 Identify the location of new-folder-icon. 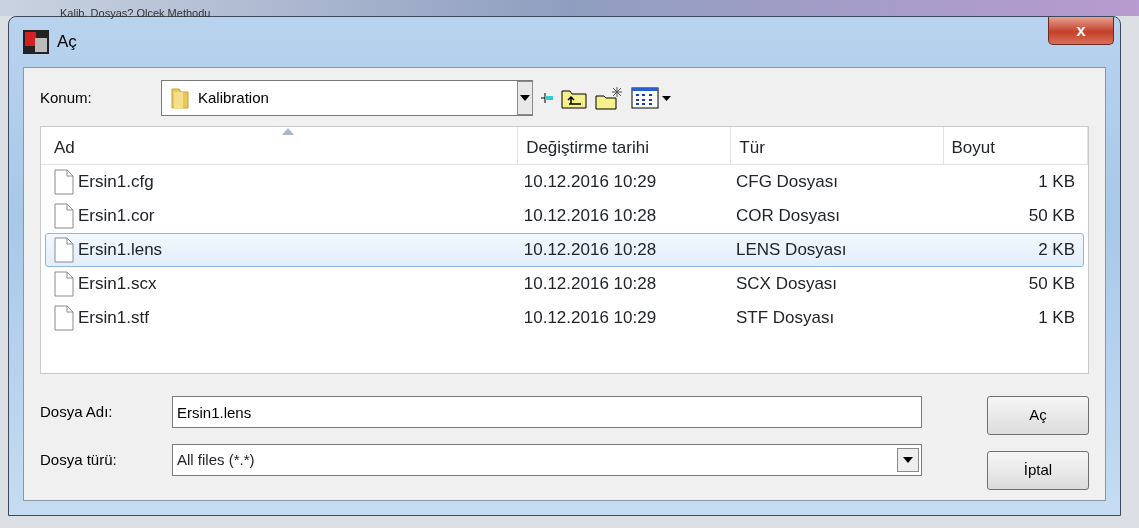
(609, 98).